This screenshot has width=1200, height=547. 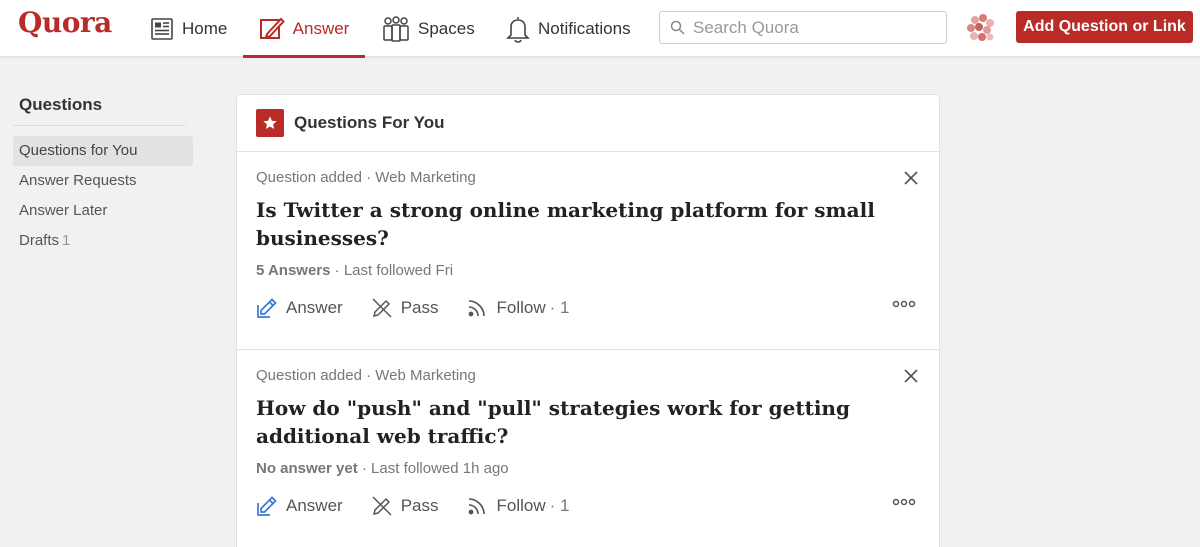 What do you see at coordinates (293, 270) in the screenshot?
I see `answer-count: 5 Answers` at bounding box center [293, 270].